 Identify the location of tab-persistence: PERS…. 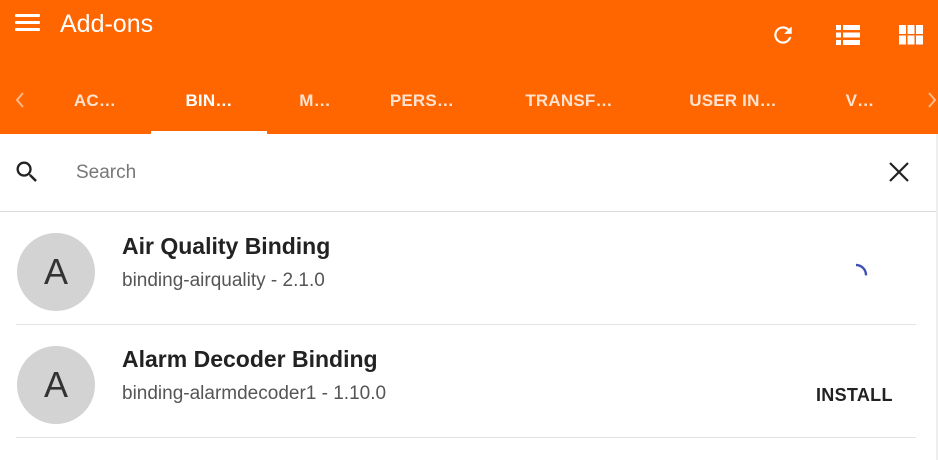
(422, 108).